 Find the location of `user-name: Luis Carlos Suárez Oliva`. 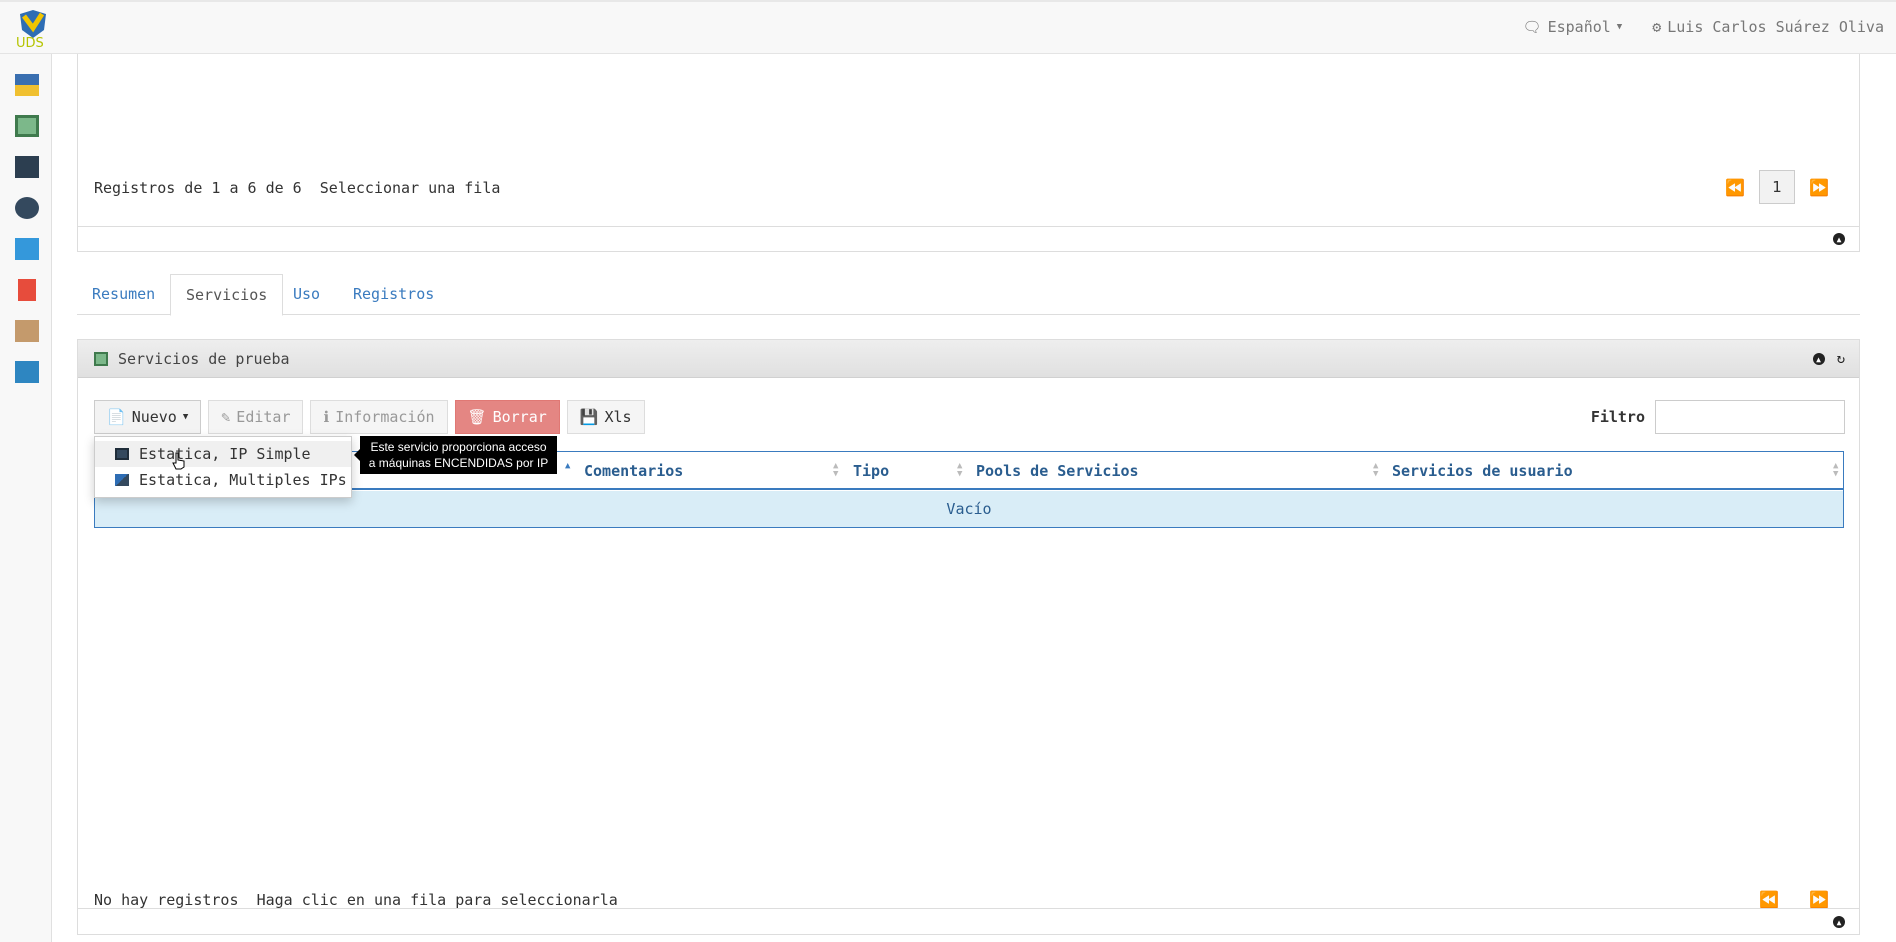

user-name: Luis Carlos Suárez Oliva is located at coordinates (1775, 27).